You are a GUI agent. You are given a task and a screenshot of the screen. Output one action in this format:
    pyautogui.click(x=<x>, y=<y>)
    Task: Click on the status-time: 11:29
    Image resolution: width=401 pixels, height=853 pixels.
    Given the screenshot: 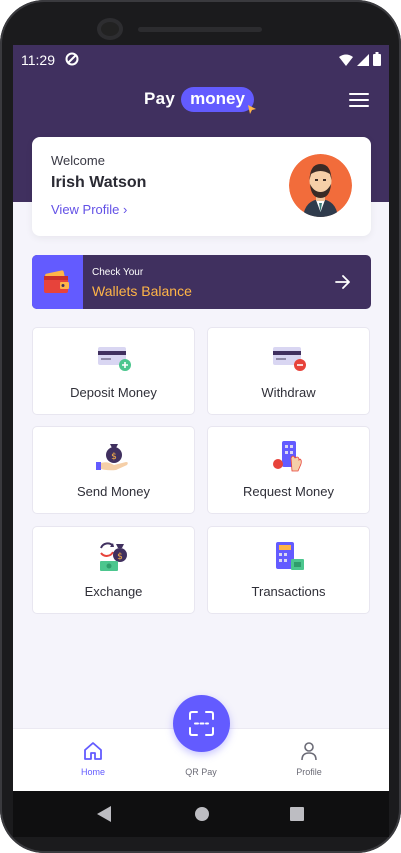 What is the action you would take?
    pyautogui.click(x=38, y=60)
    